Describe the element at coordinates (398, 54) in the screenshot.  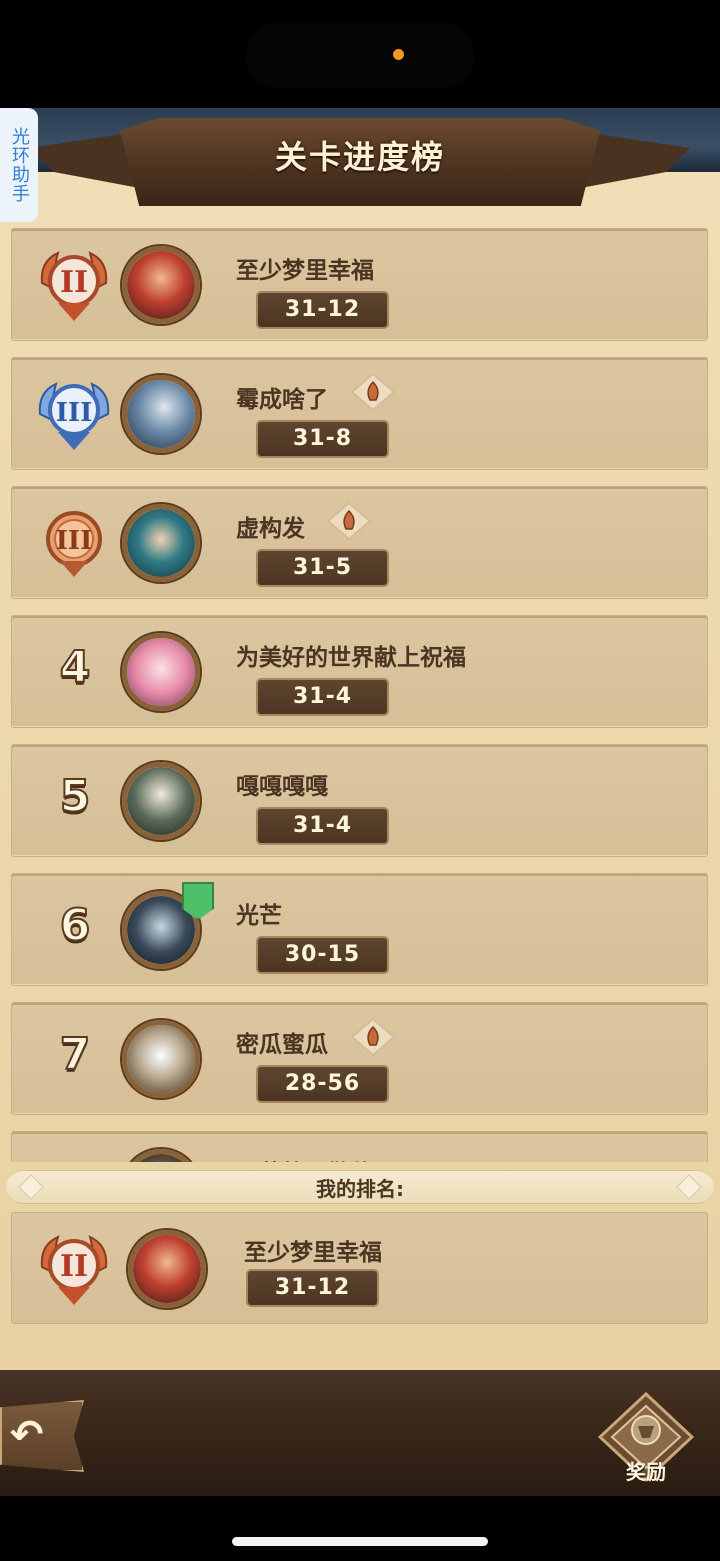
I see `recording-indicator-dot` at that location.